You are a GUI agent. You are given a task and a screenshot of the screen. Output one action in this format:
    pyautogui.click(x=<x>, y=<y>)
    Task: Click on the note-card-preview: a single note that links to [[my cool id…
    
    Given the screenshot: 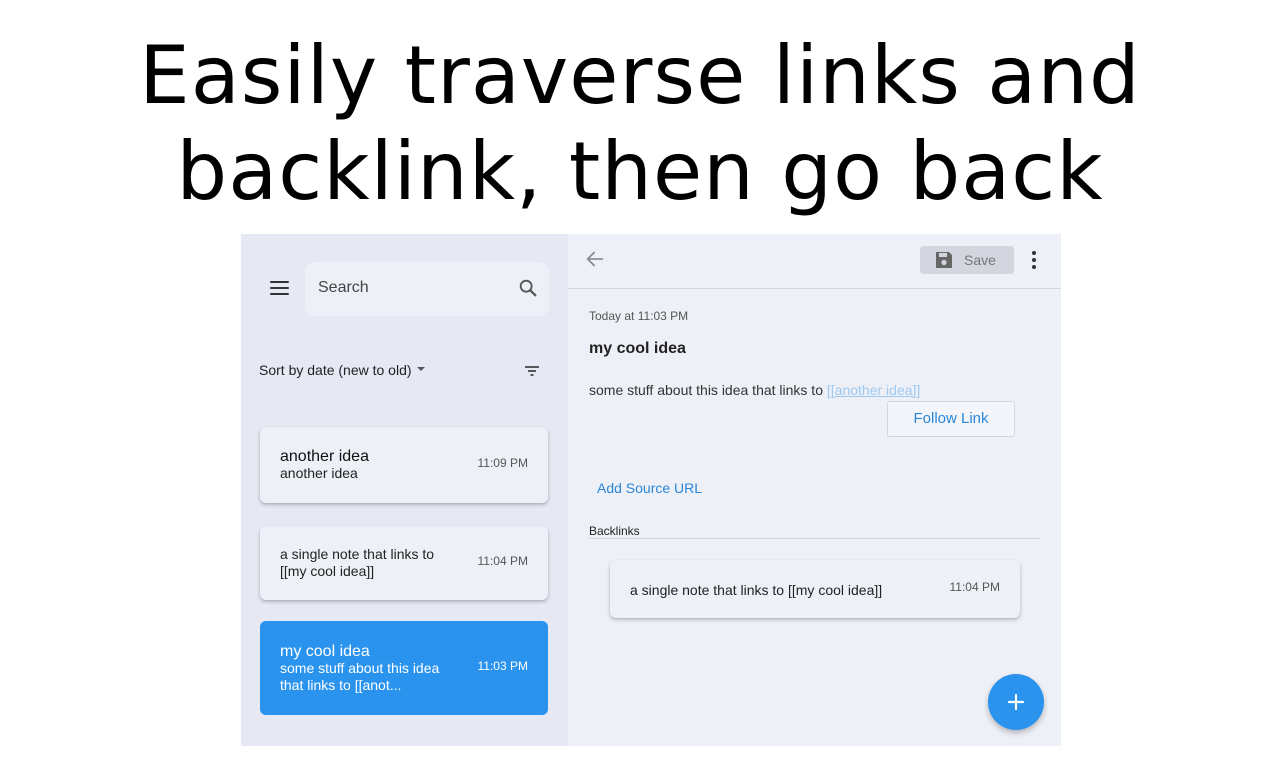 What is the action you would take?
    pyautogui.click(x=357, y=562)
    